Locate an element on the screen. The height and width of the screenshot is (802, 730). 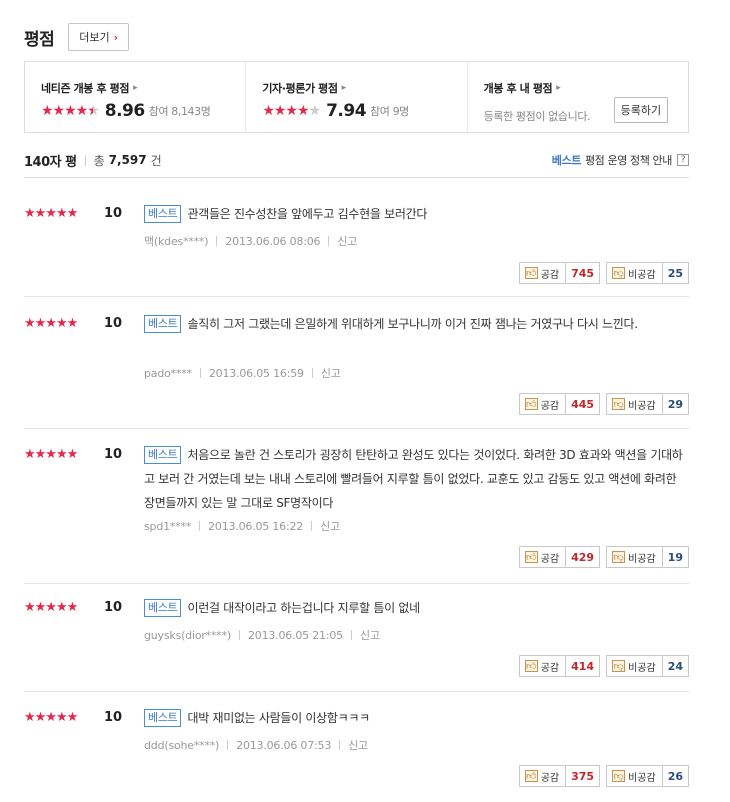
vote-group: 👍︎ 공감 445 👎︎ 비공감 29 is located at coordinates (603, 404).